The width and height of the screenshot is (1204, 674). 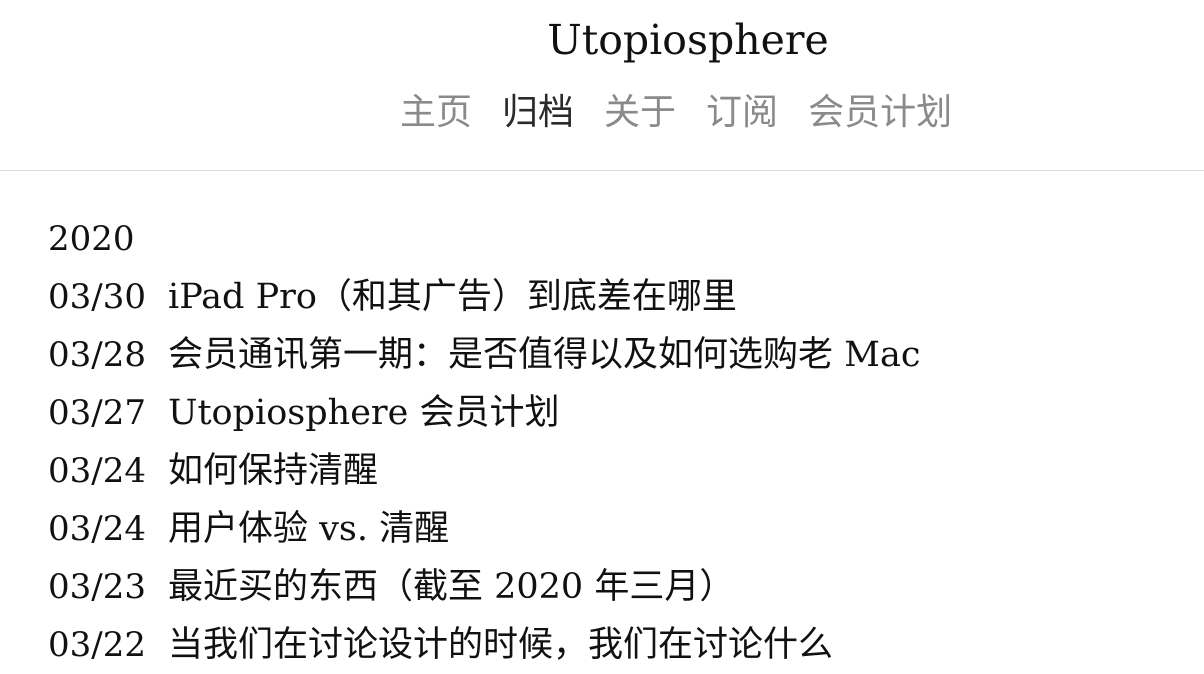 I want to click on post-date: 03/23, so click(x=97, y=587).